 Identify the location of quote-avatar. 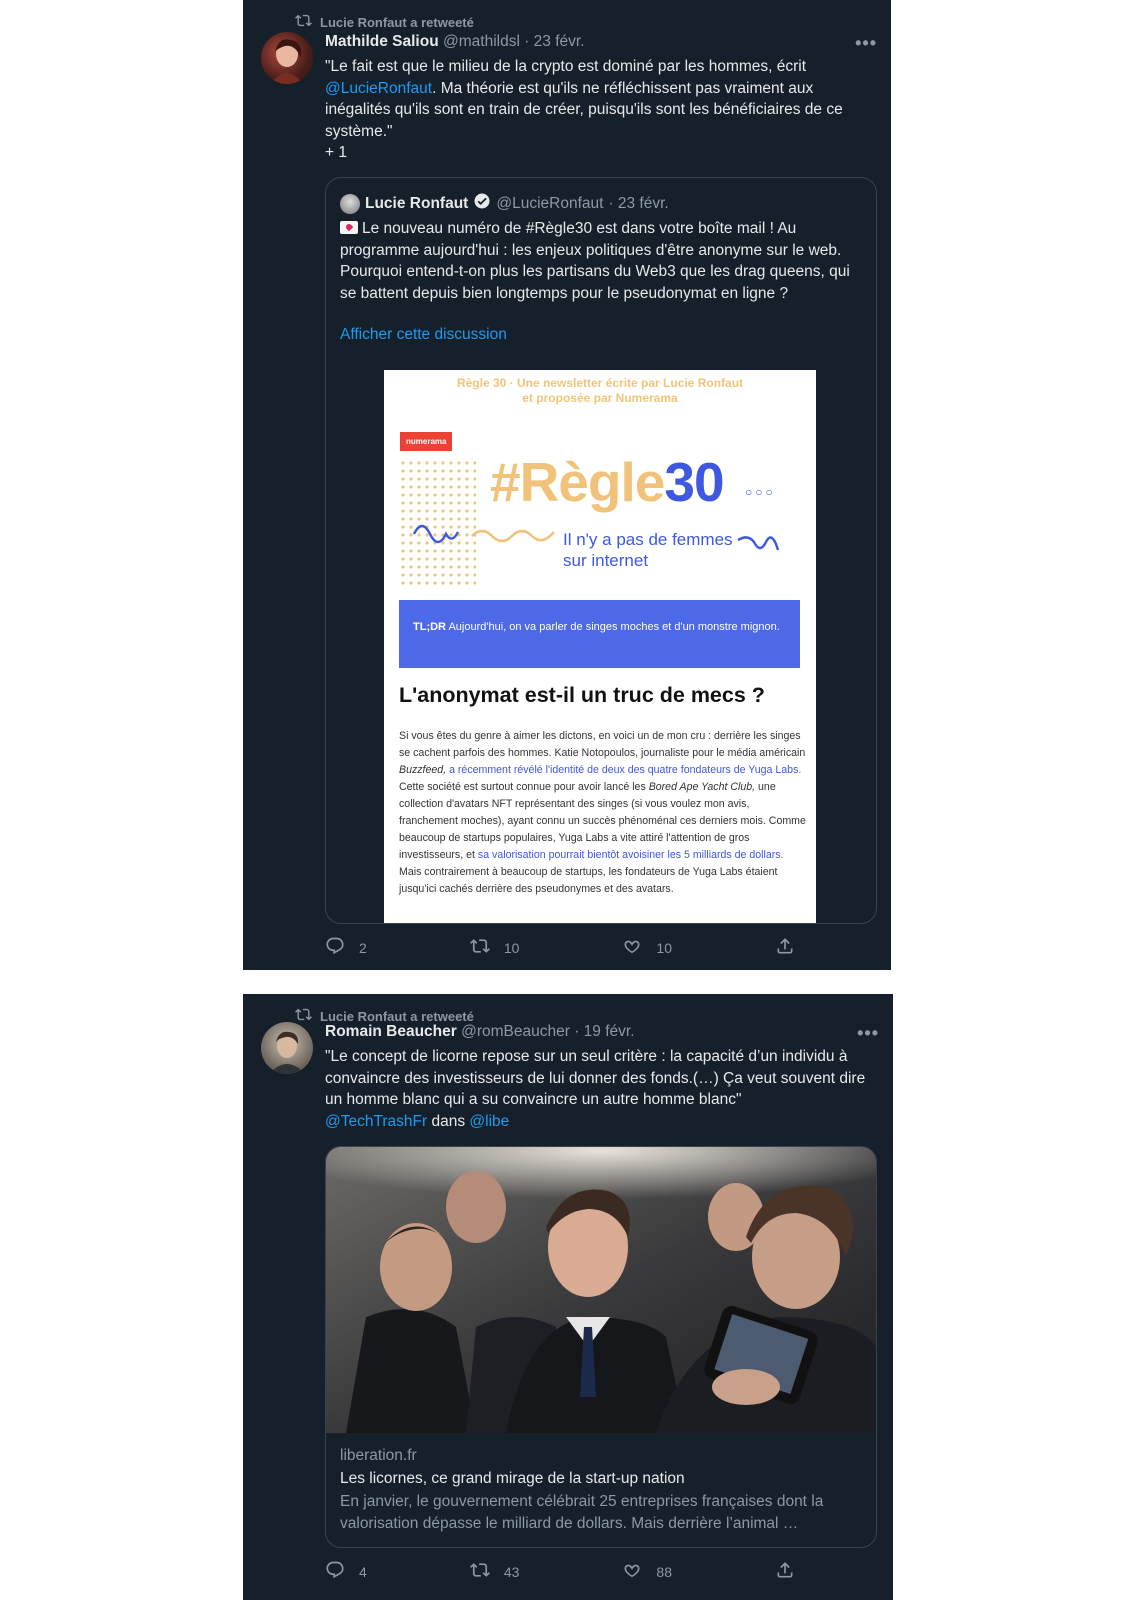
(350, 203).